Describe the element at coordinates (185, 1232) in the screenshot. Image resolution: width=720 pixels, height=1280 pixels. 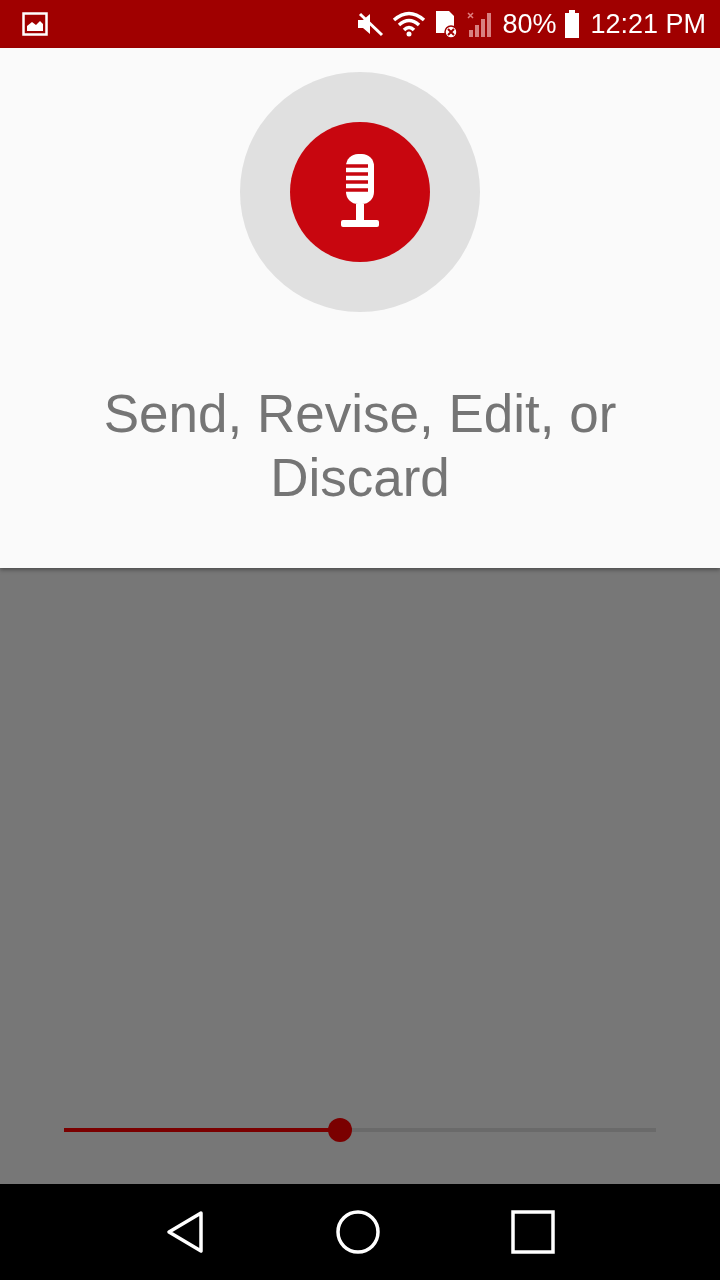
I see `back-icon` at that location.